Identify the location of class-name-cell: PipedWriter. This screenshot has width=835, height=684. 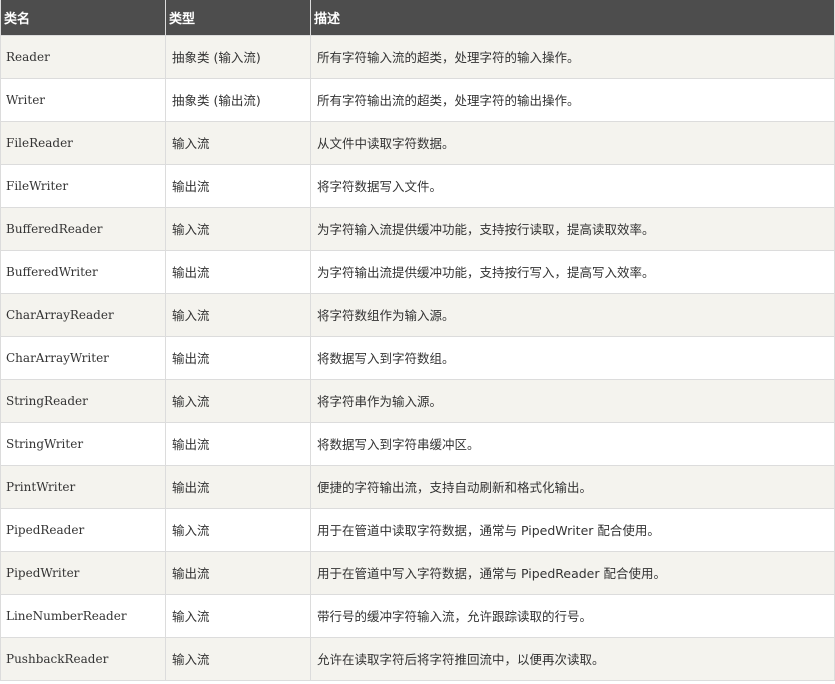
(83, 572).